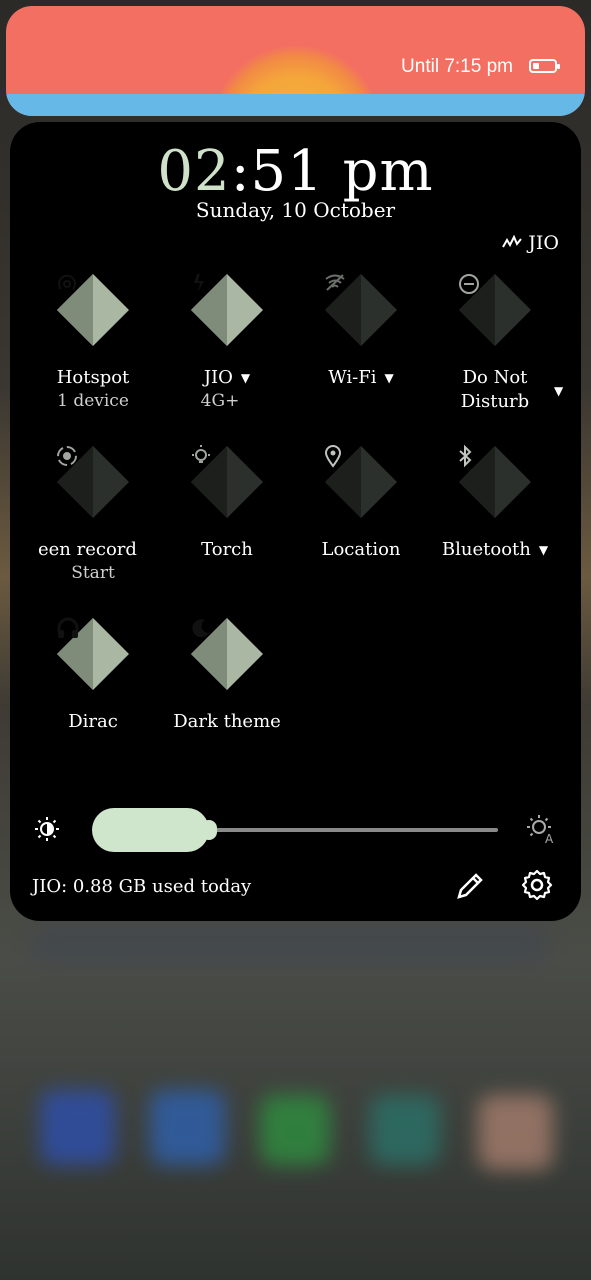 This screenshot has height=1280, width=591. Describe the element at coordinates (540, 888) in the screenshot. I see `gear-icon` at that location.